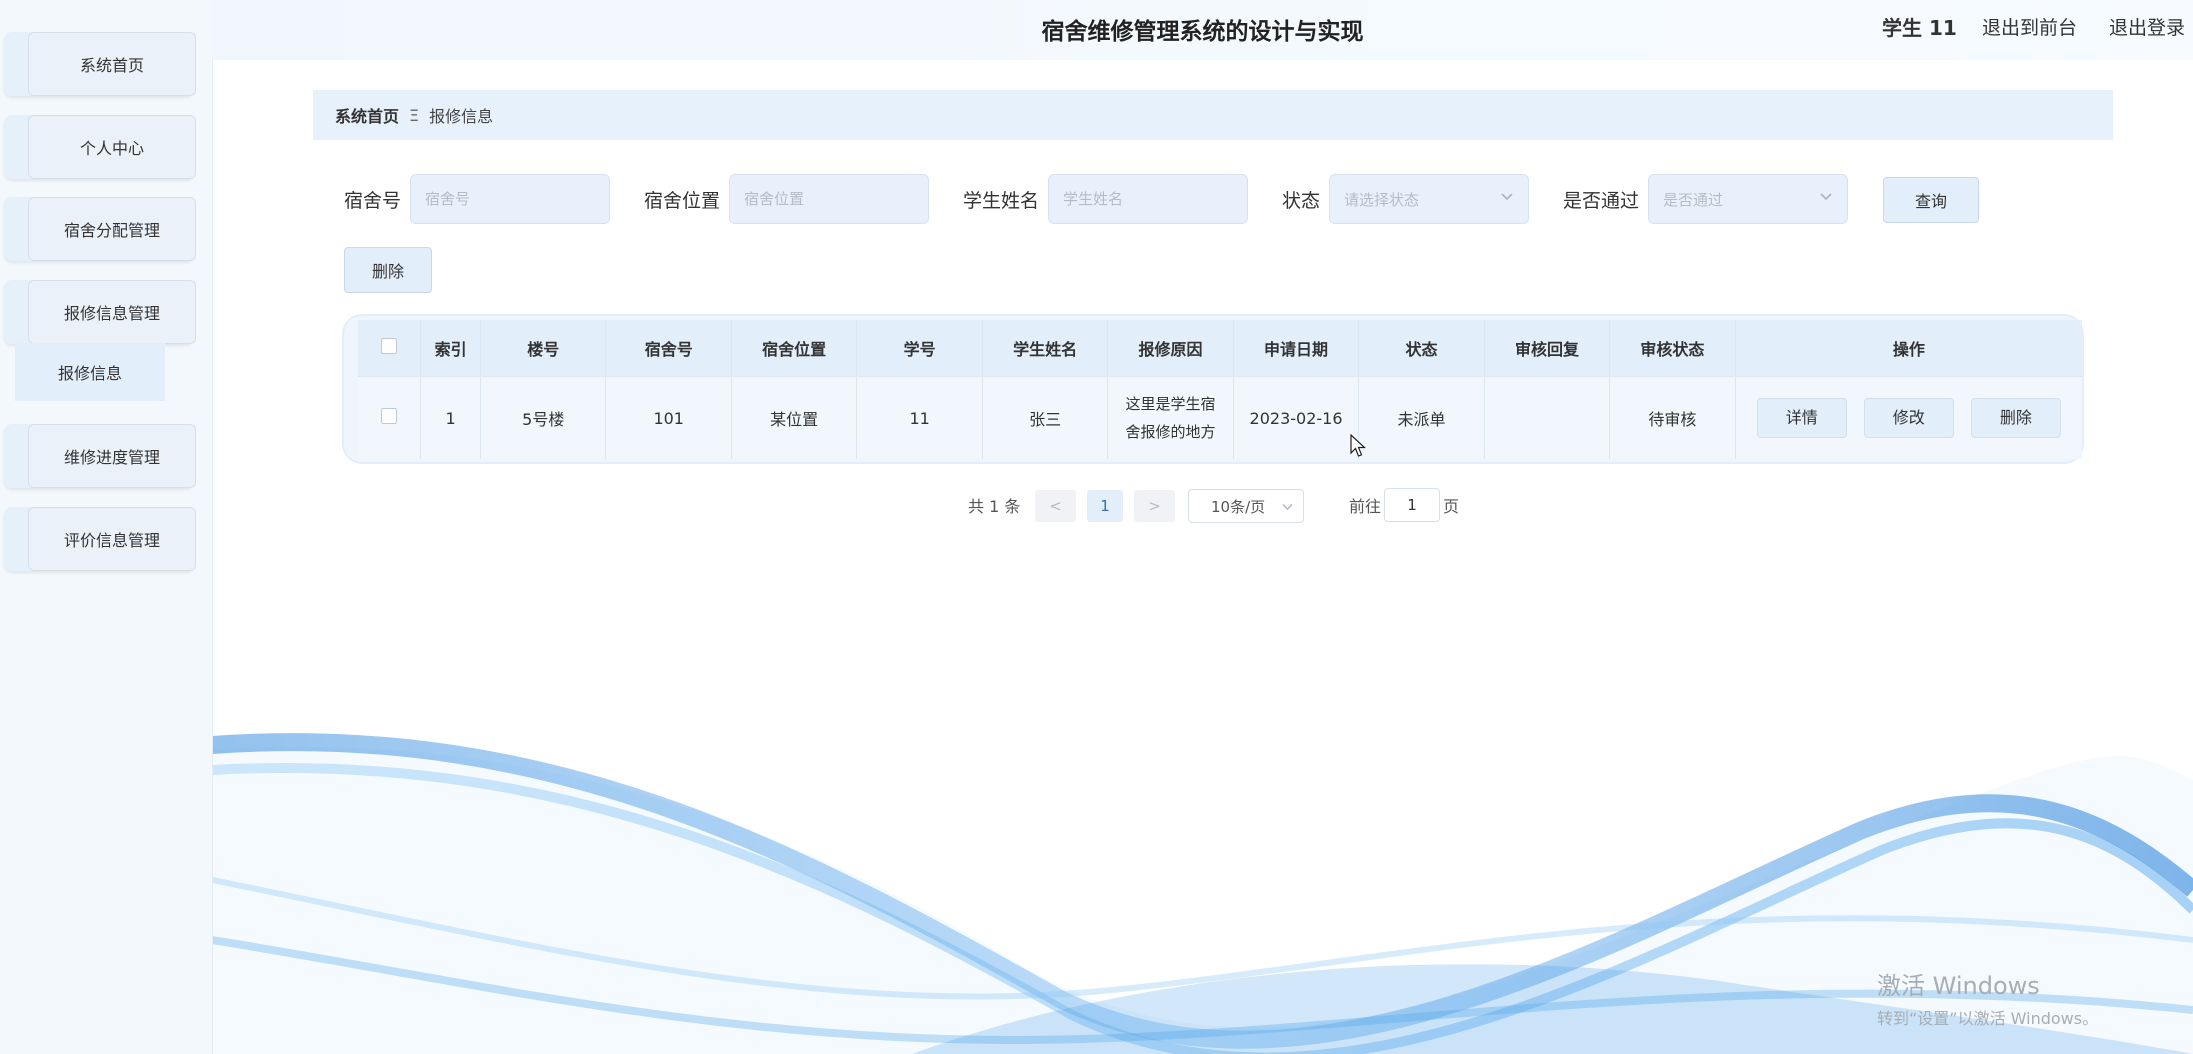  I want to click on windows-activation-watermark: 激活 Windows 转到“设置”以激活 Windows。, so click(1987, 997).